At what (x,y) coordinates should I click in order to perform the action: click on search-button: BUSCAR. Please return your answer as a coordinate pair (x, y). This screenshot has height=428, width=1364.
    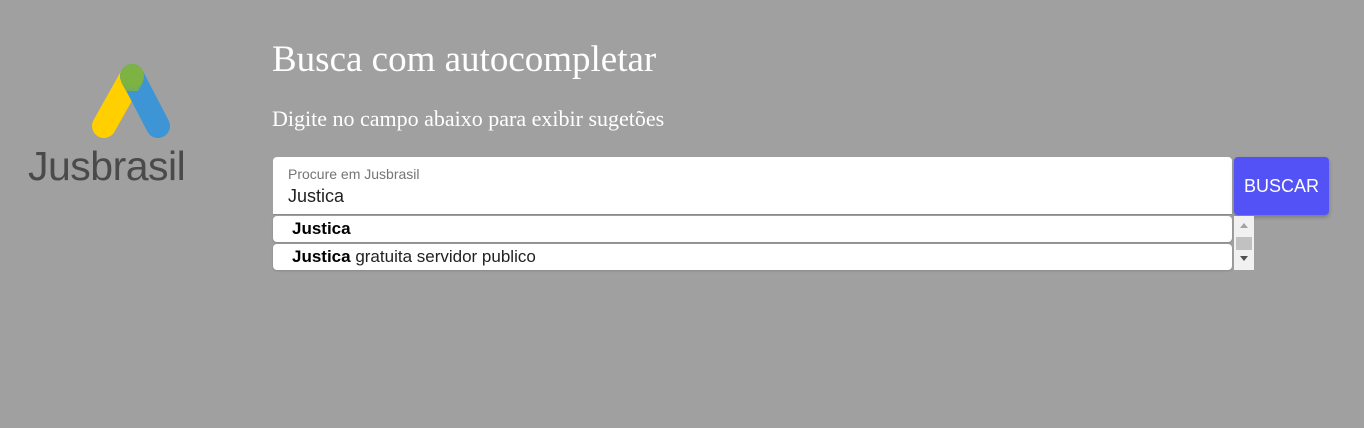
    Looking at the image, I should click on (1281, 186).